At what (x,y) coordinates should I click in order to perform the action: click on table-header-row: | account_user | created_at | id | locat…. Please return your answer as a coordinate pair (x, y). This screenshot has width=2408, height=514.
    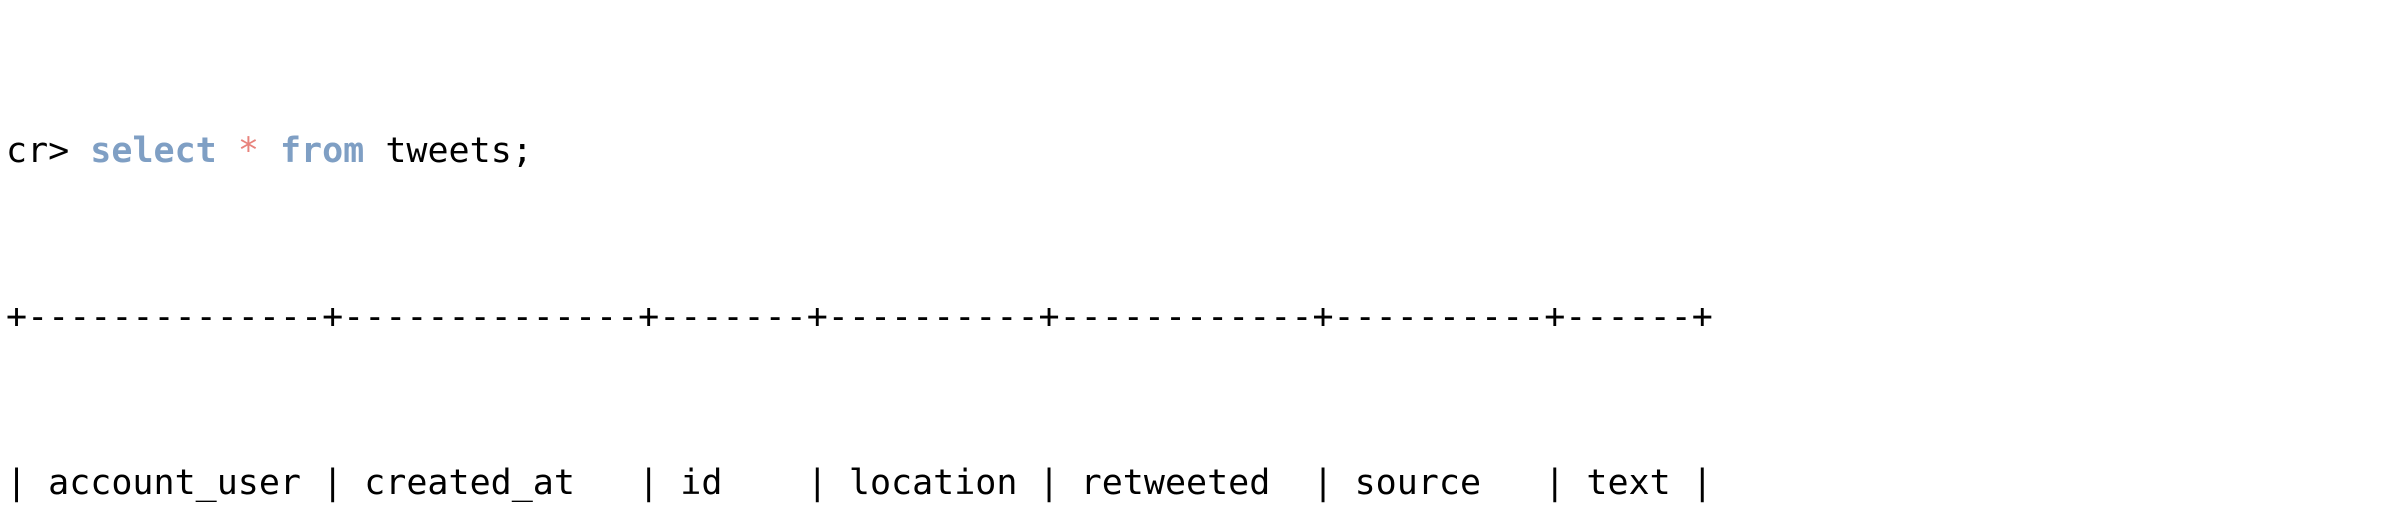
    Looking at the image, I should click on (859, 482).